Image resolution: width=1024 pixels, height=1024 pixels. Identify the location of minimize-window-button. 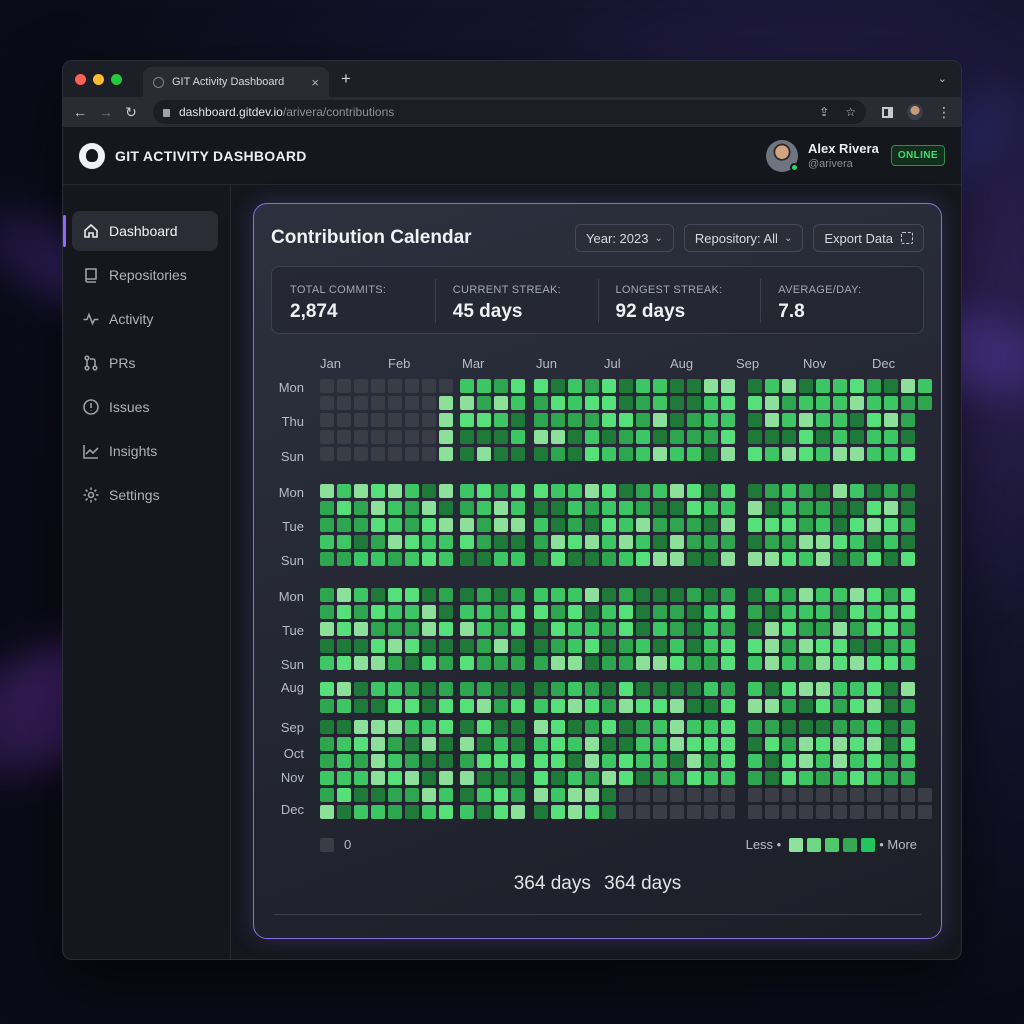
(98, 79).